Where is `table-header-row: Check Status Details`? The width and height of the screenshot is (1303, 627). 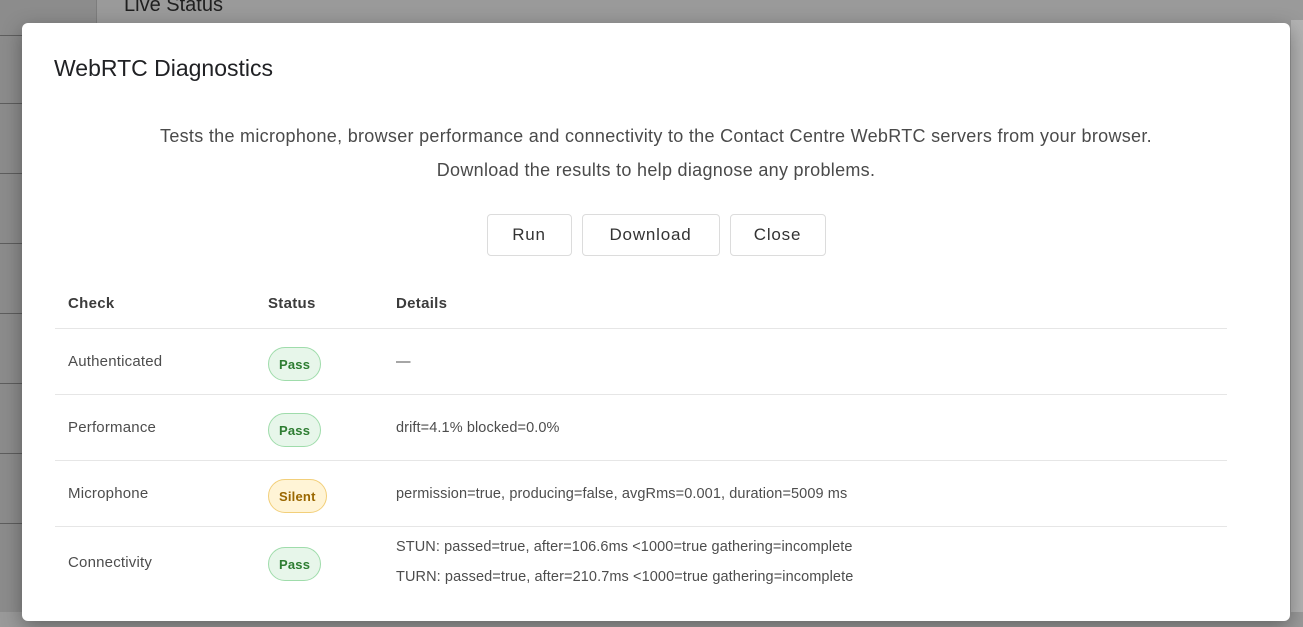
table-header-row: Check Status Details is located at coordinates (641, 303).